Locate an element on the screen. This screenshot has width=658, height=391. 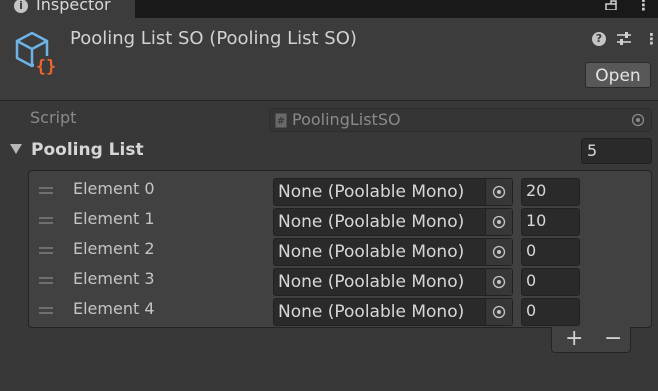
presets-icon is located at coordinates (624, 39).